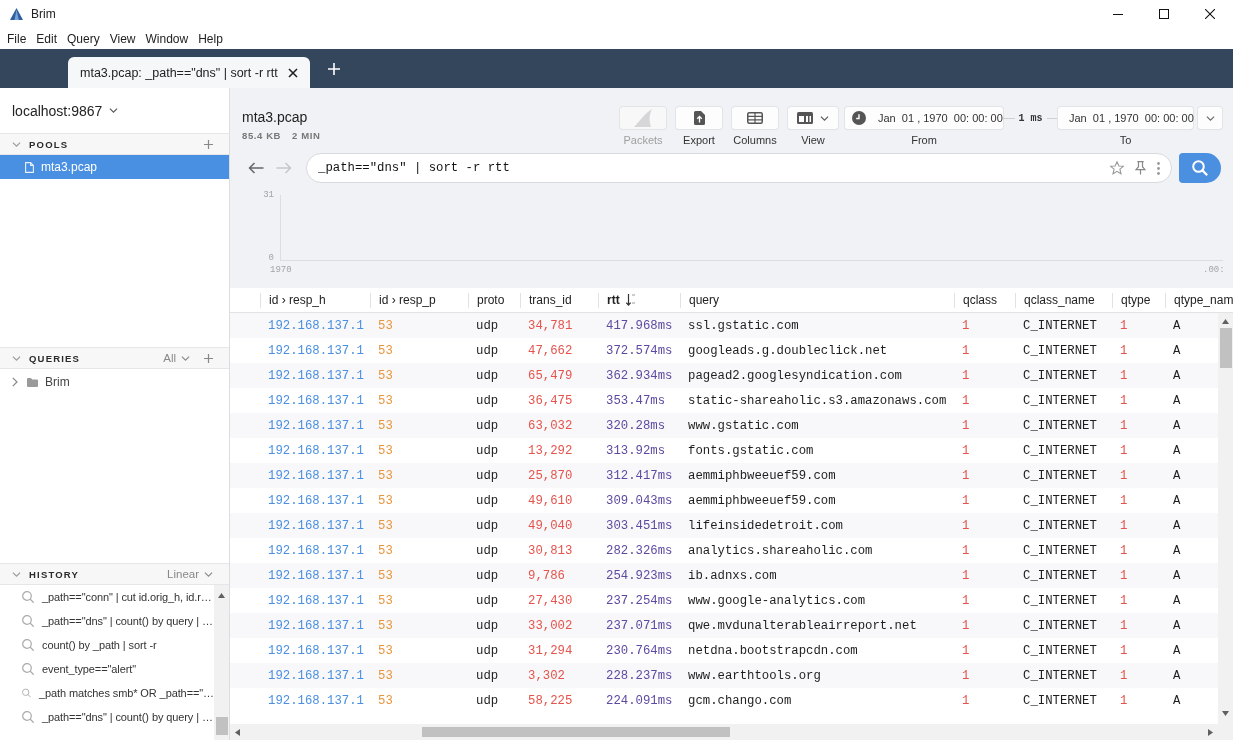 This screenshot has width=1233, height=740. Describe the element at coordinates (293, 72) in the screenshot. I see `tab-close-button` at that location.